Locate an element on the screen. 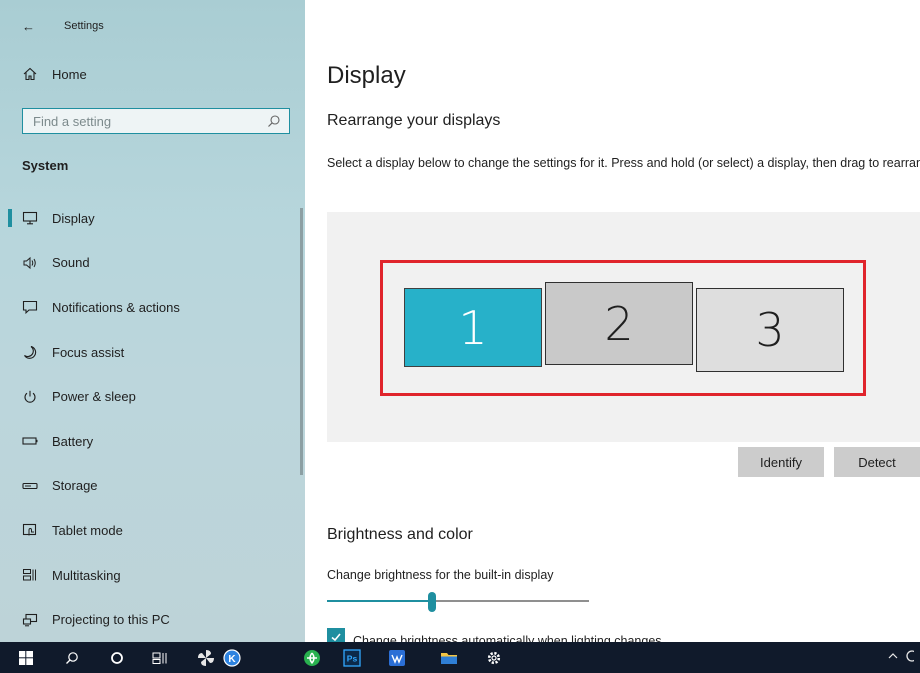 This screenshot has width=920, height=673. photoshop-letters: Ps is located at coordinates (352, 658).